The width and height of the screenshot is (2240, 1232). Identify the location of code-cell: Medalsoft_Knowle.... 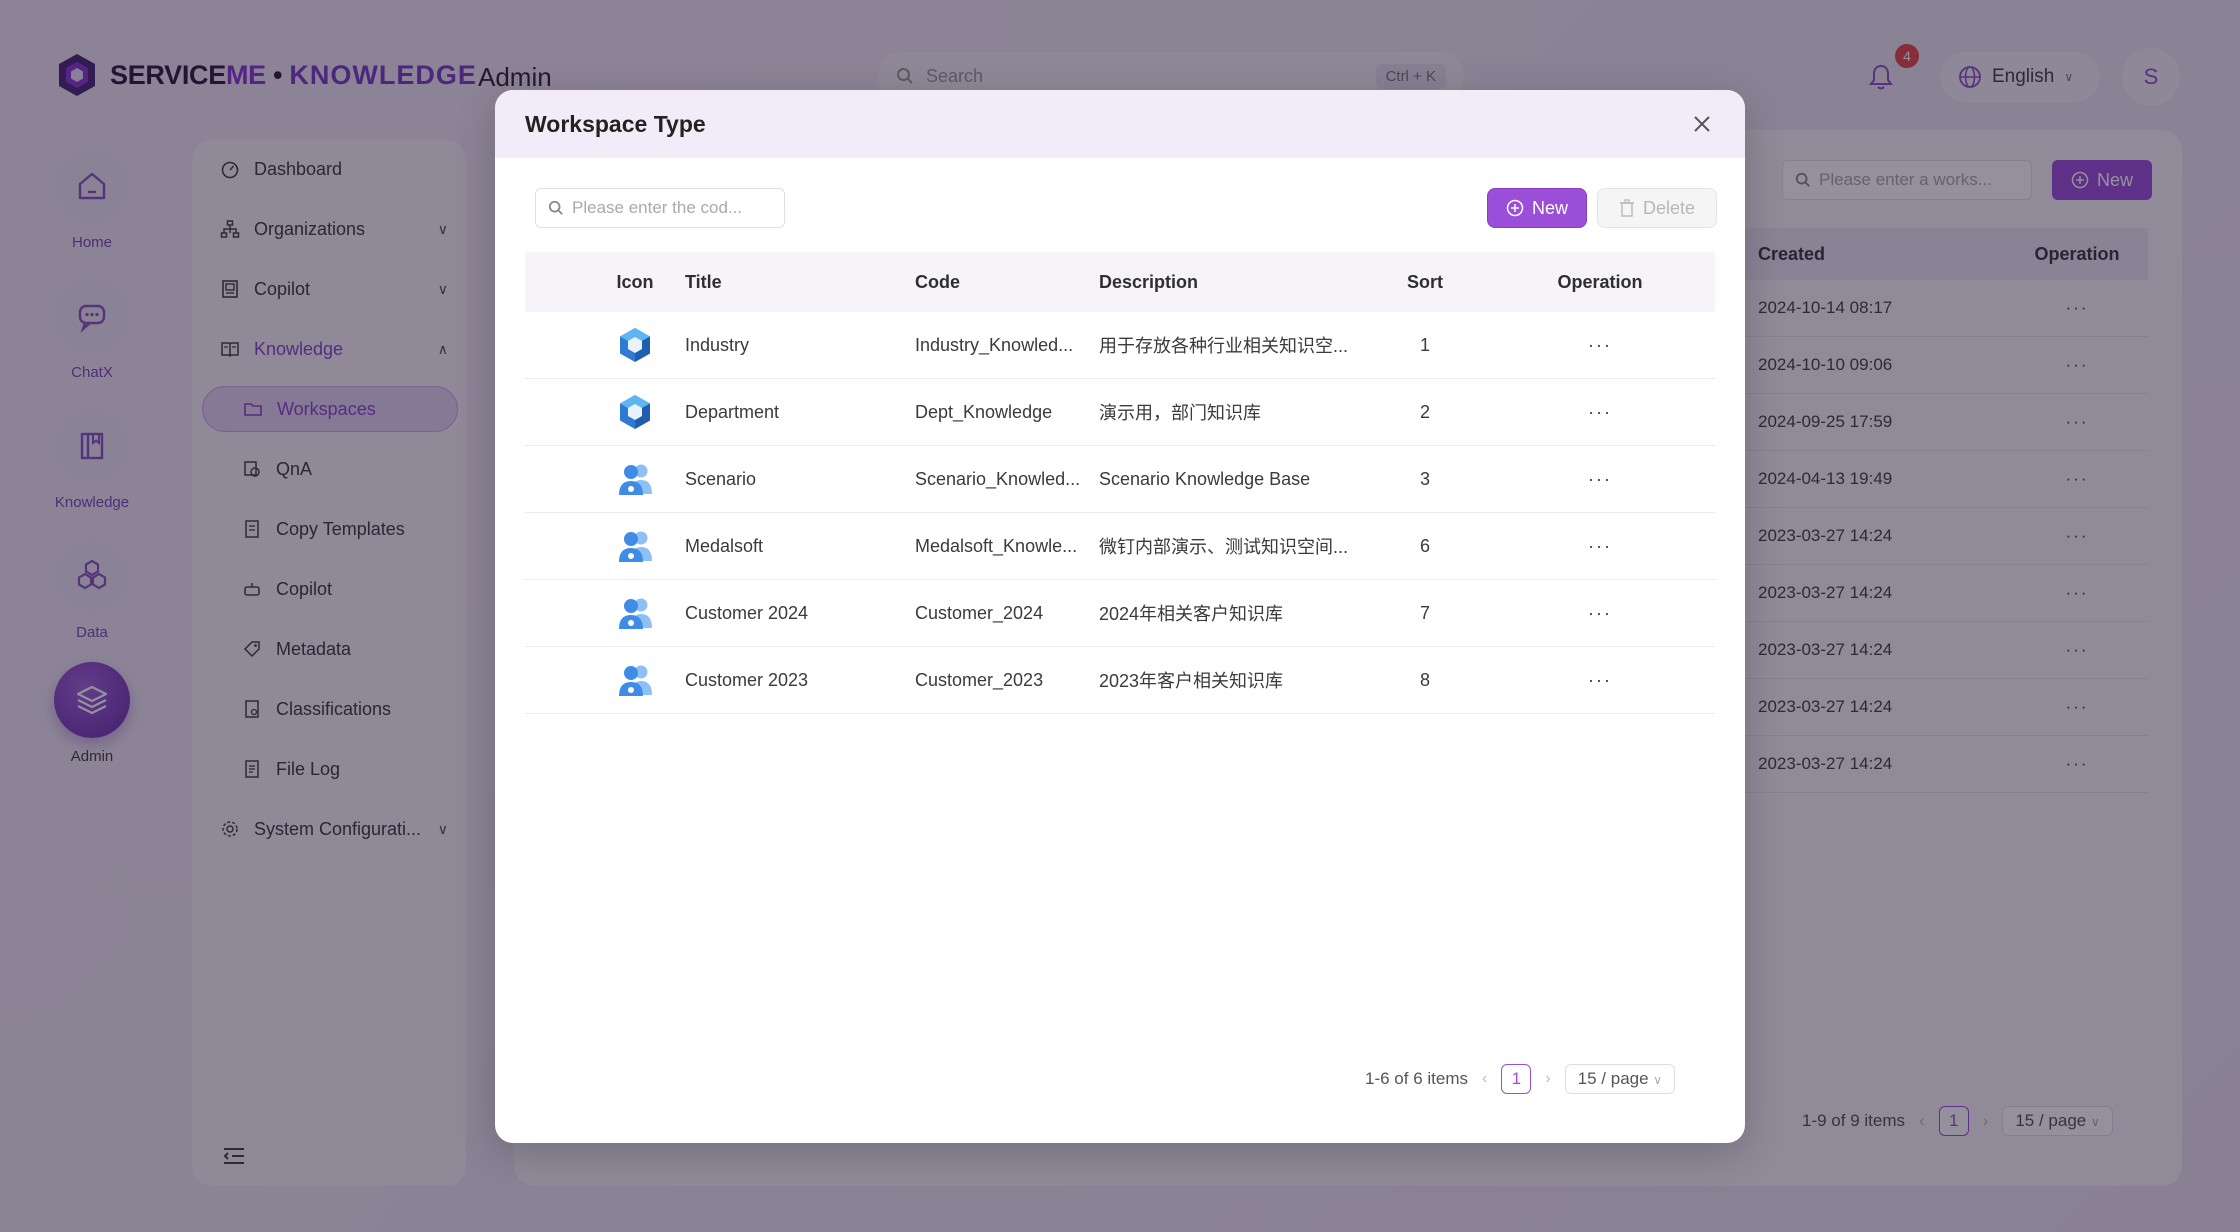
(996, 545).